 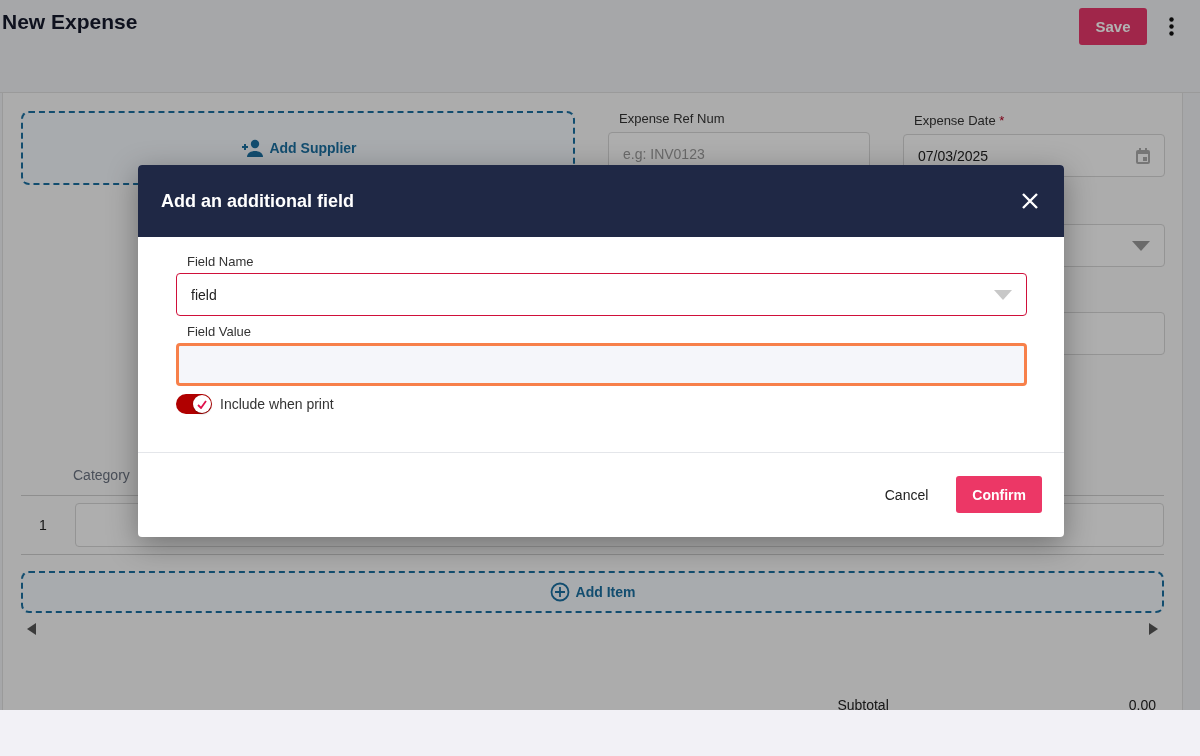 What do you see at coordinates (601, 294) in the screenshot?
I see `dropdown-field: field` at bounding box center [601, 294].